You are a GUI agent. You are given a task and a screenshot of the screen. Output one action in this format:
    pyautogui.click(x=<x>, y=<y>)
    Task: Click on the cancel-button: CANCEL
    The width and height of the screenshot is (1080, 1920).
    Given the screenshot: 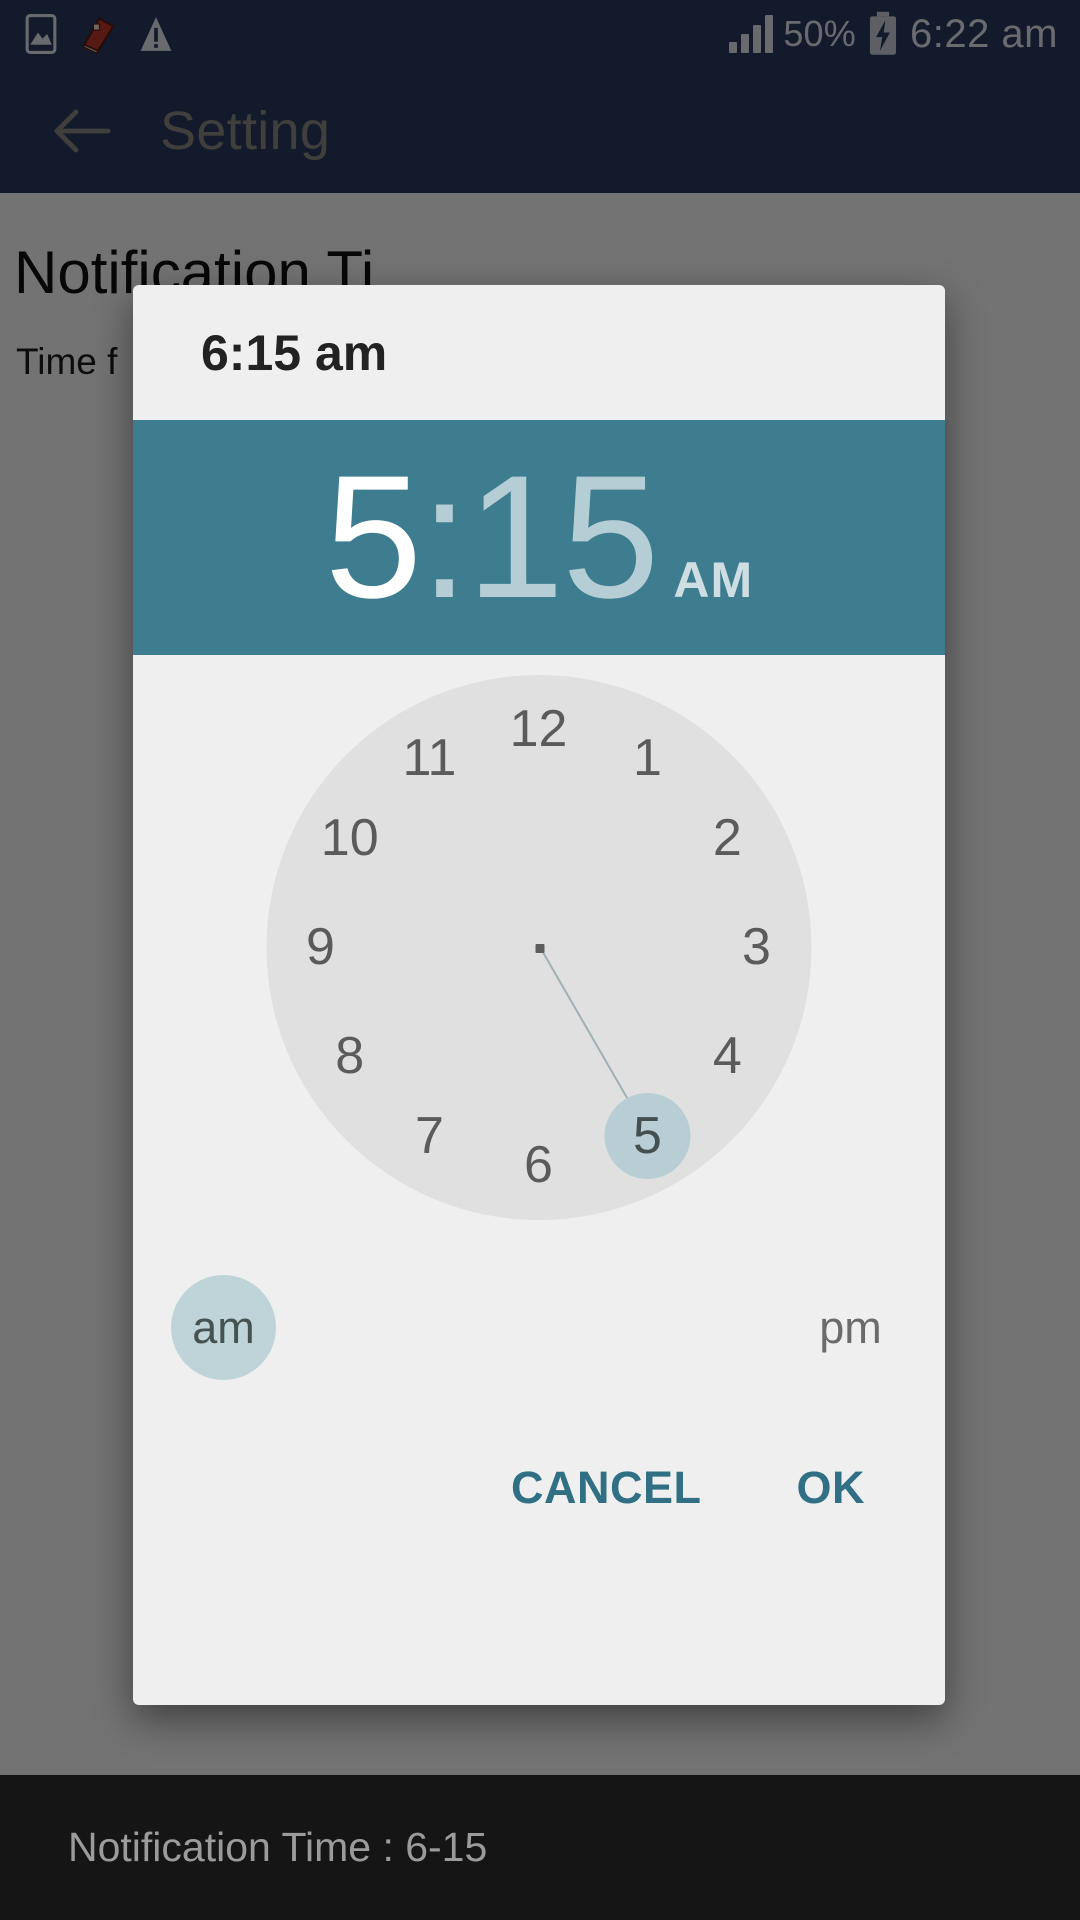 What is the action you would take?
    pyautogui.click(x=606, y=1488)
    